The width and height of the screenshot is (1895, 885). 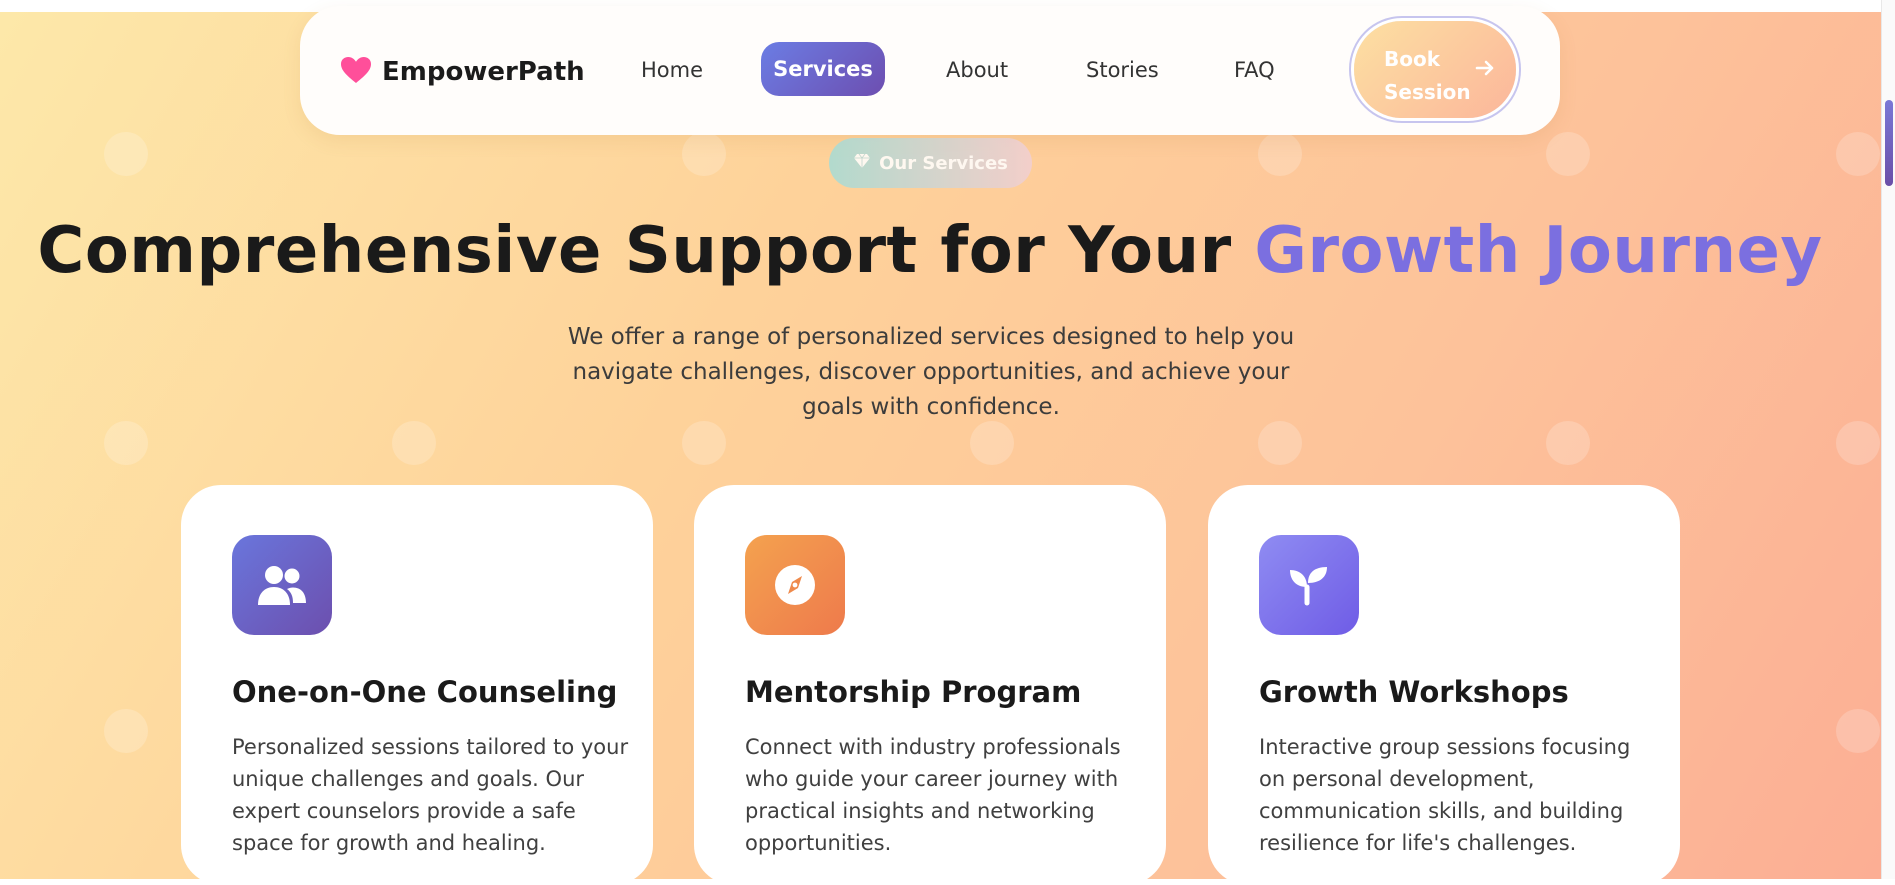 I want to click on book-session-line2: Session, so click(x=1427, y=92).